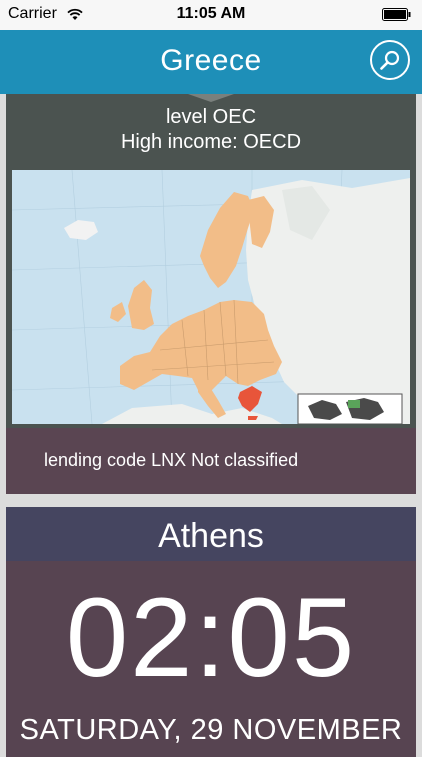  What do you see at coordinates (396, 14) in the screenshot?
I see `battery-icon` at bounding box center [396, 14].